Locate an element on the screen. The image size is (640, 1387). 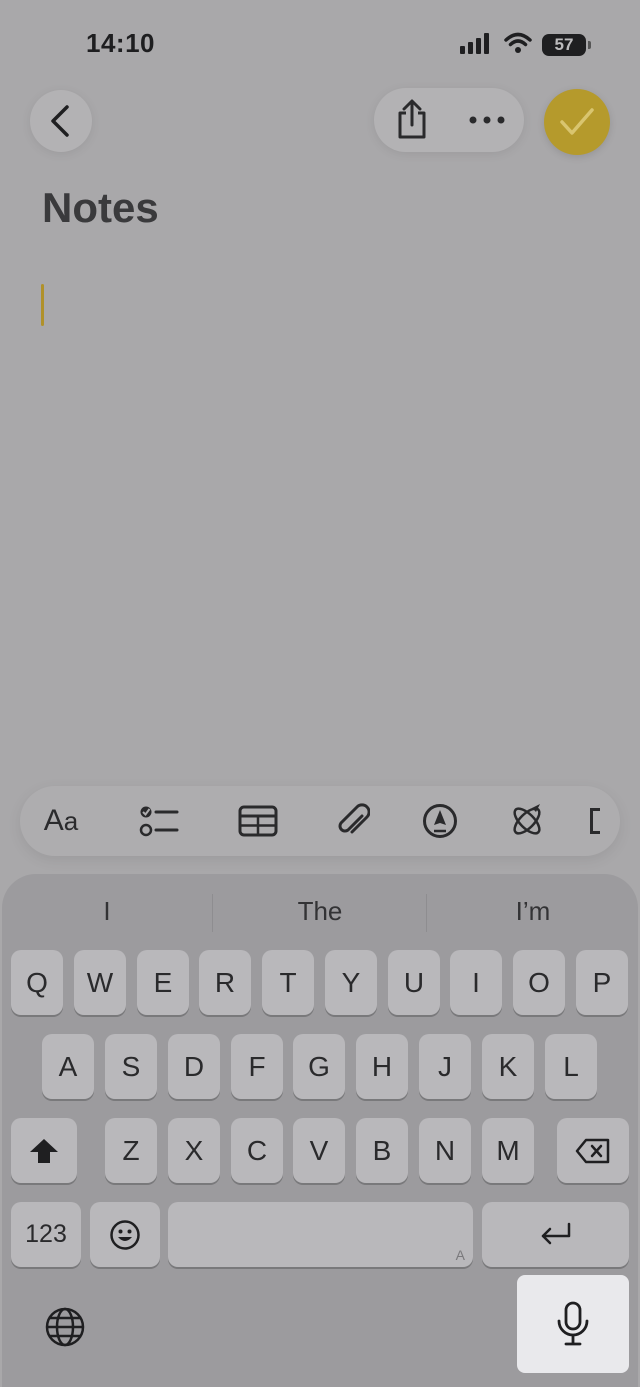
table-icon is located at coordinates (258, 821).